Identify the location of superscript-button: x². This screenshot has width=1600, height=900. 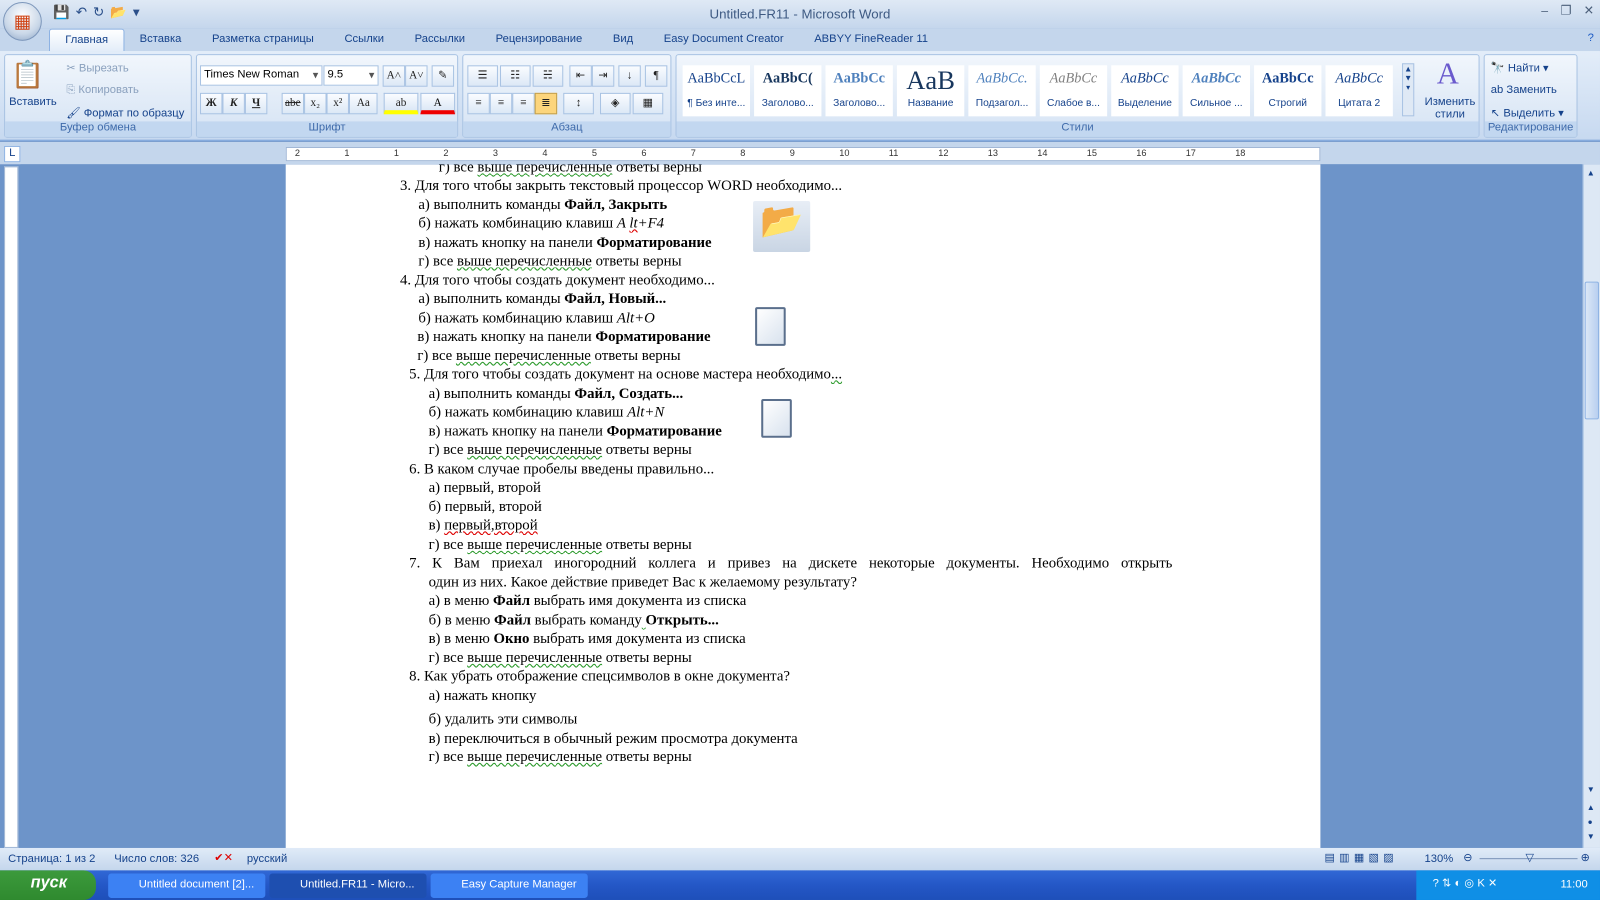
(337, 103).